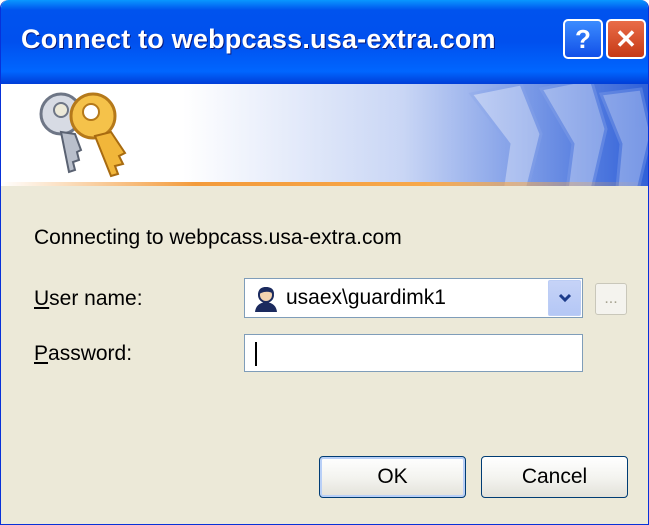  I want to click on user-name-dropdown-button, so click(564, 298).